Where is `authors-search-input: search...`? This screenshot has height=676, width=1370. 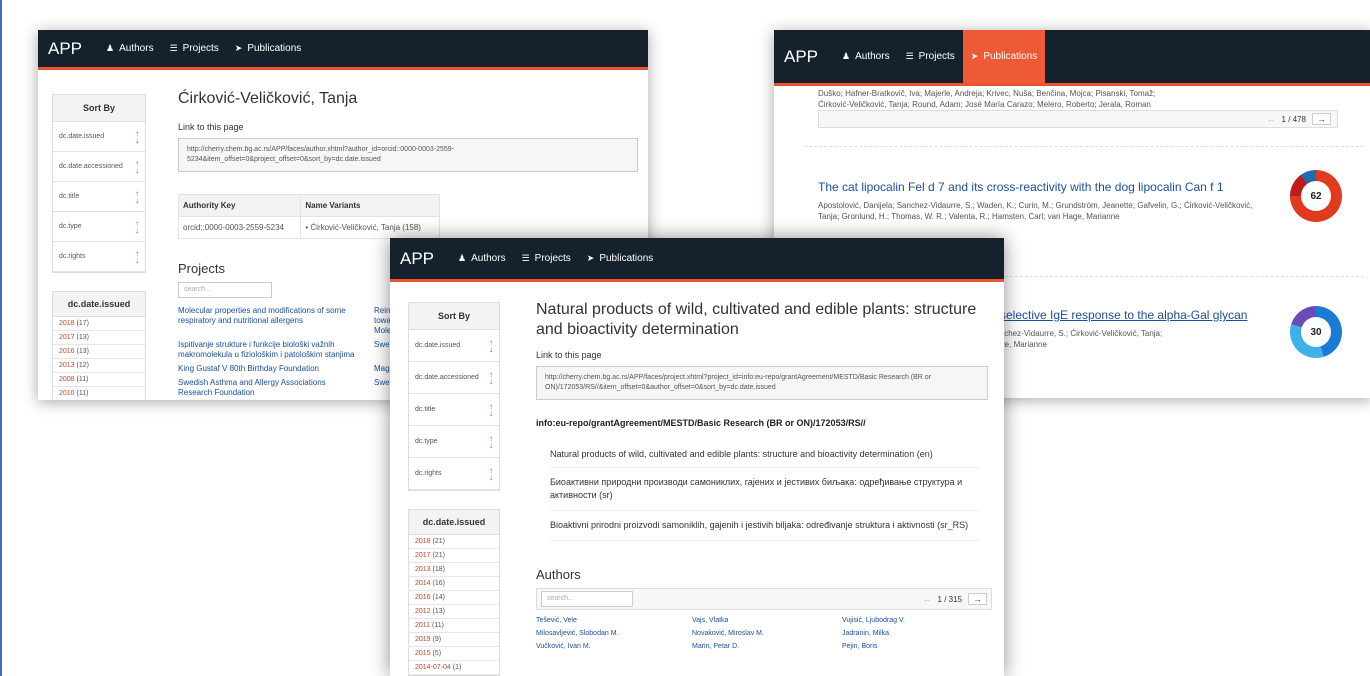 authors-search-input: search... is located at coordinates (587, 599).